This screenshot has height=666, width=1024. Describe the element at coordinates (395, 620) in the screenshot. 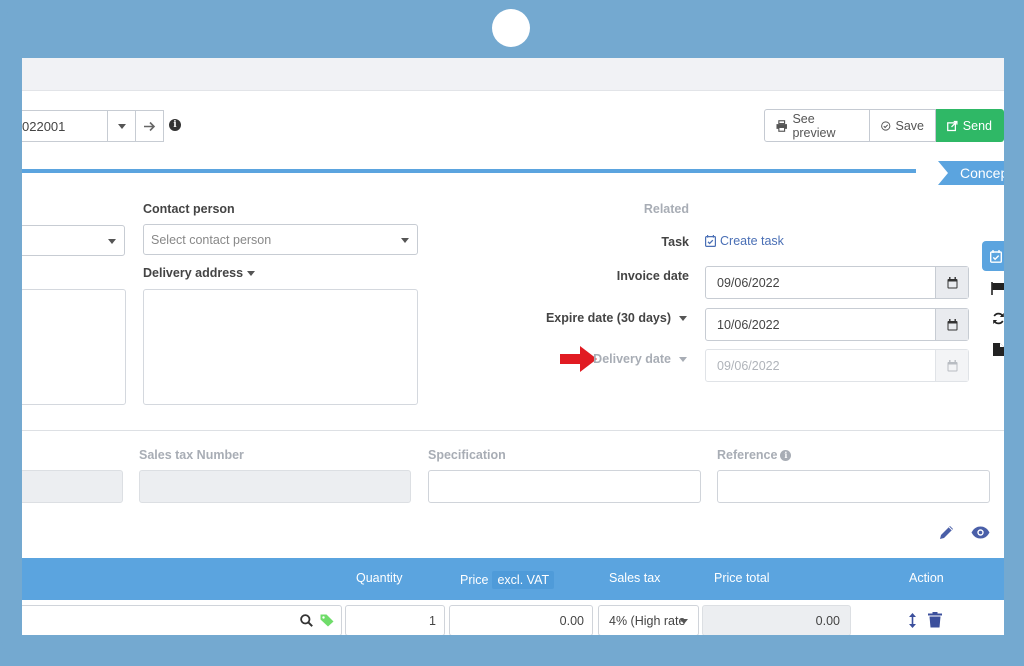

I see `quantity-input: 1` at that location.